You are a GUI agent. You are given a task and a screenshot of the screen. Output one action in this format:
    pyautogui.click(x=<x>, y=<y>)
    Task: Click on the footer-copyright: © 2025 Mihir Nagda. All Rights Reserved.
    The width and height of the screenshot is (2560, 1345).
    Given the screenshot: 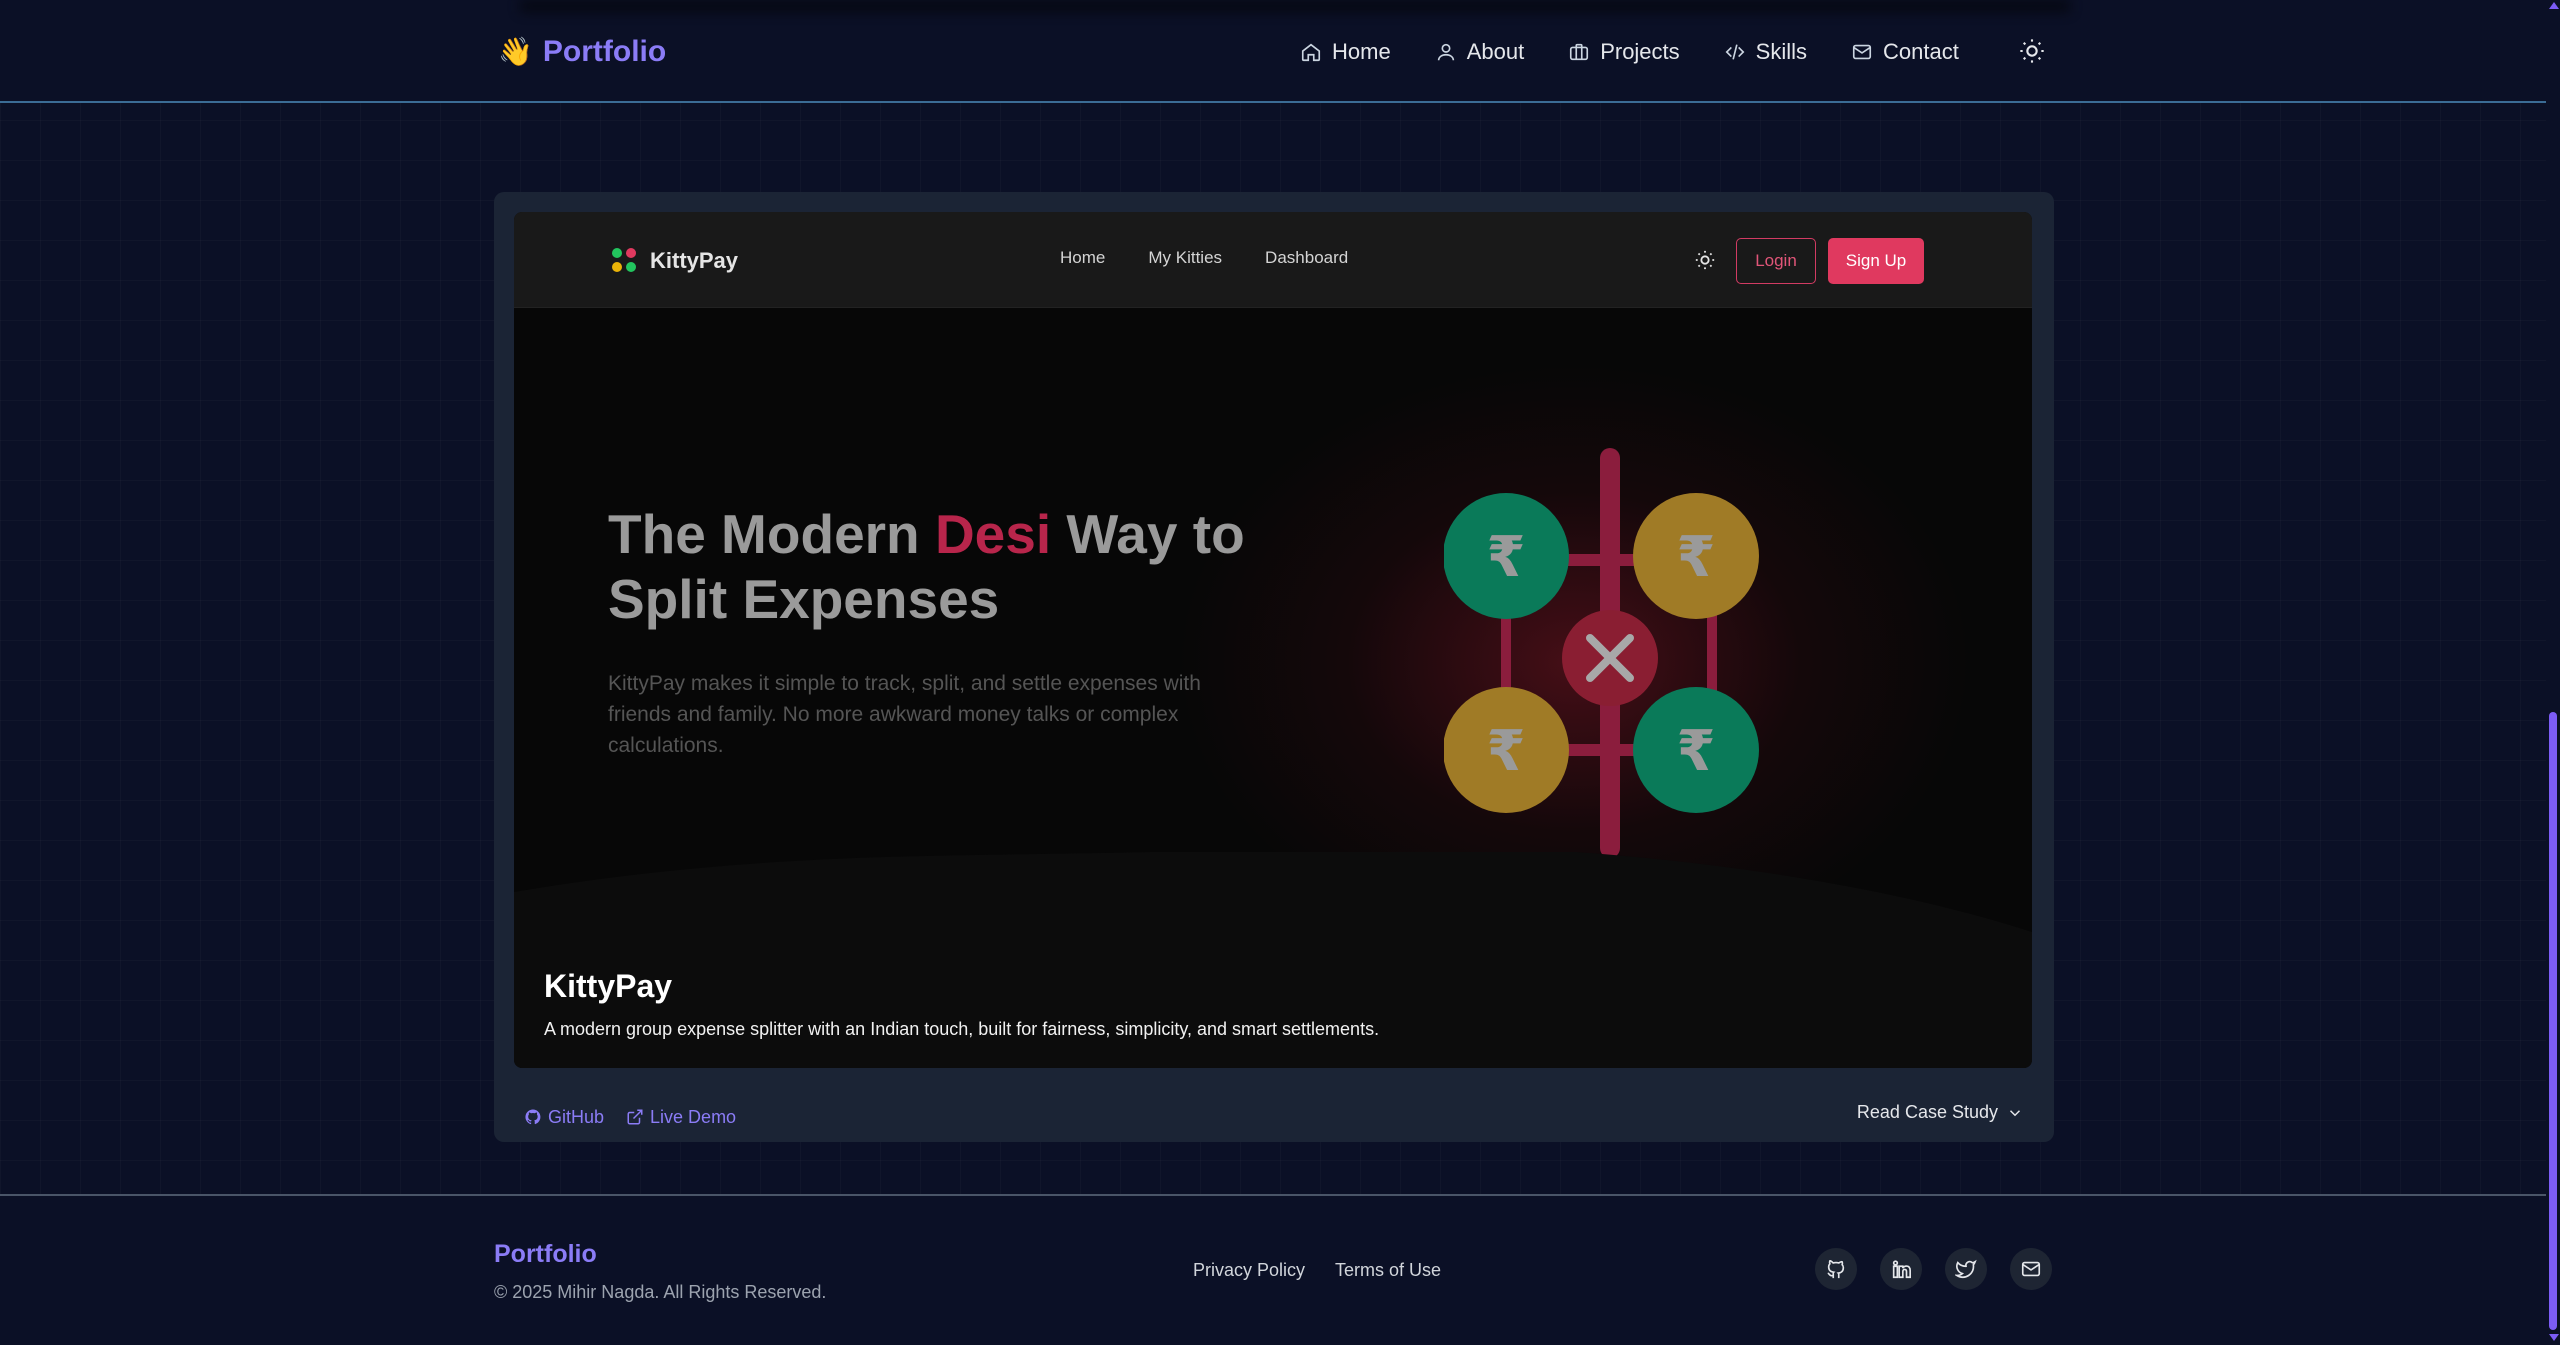 What is the action you would take?
    pyautogui.click(x=660, y=1292)
    